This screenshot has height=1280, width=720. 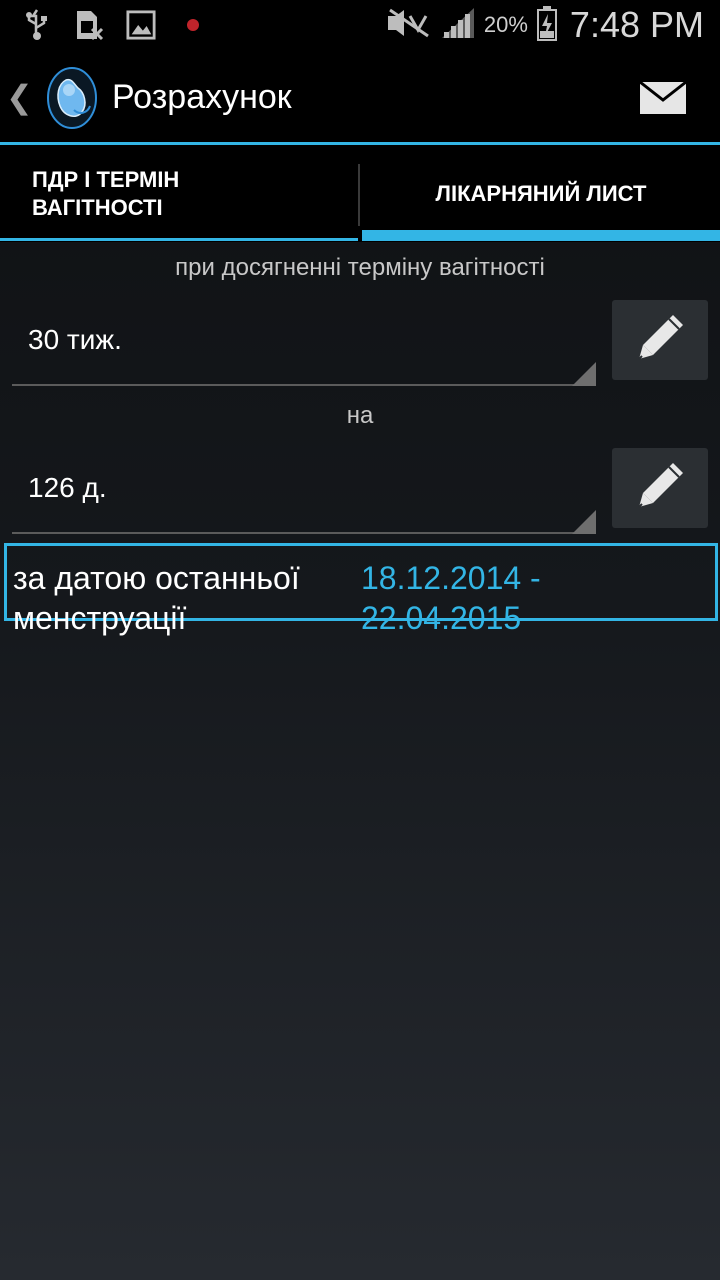 I want to click on term-value: 30 тиж., so click(x=75, y=339).